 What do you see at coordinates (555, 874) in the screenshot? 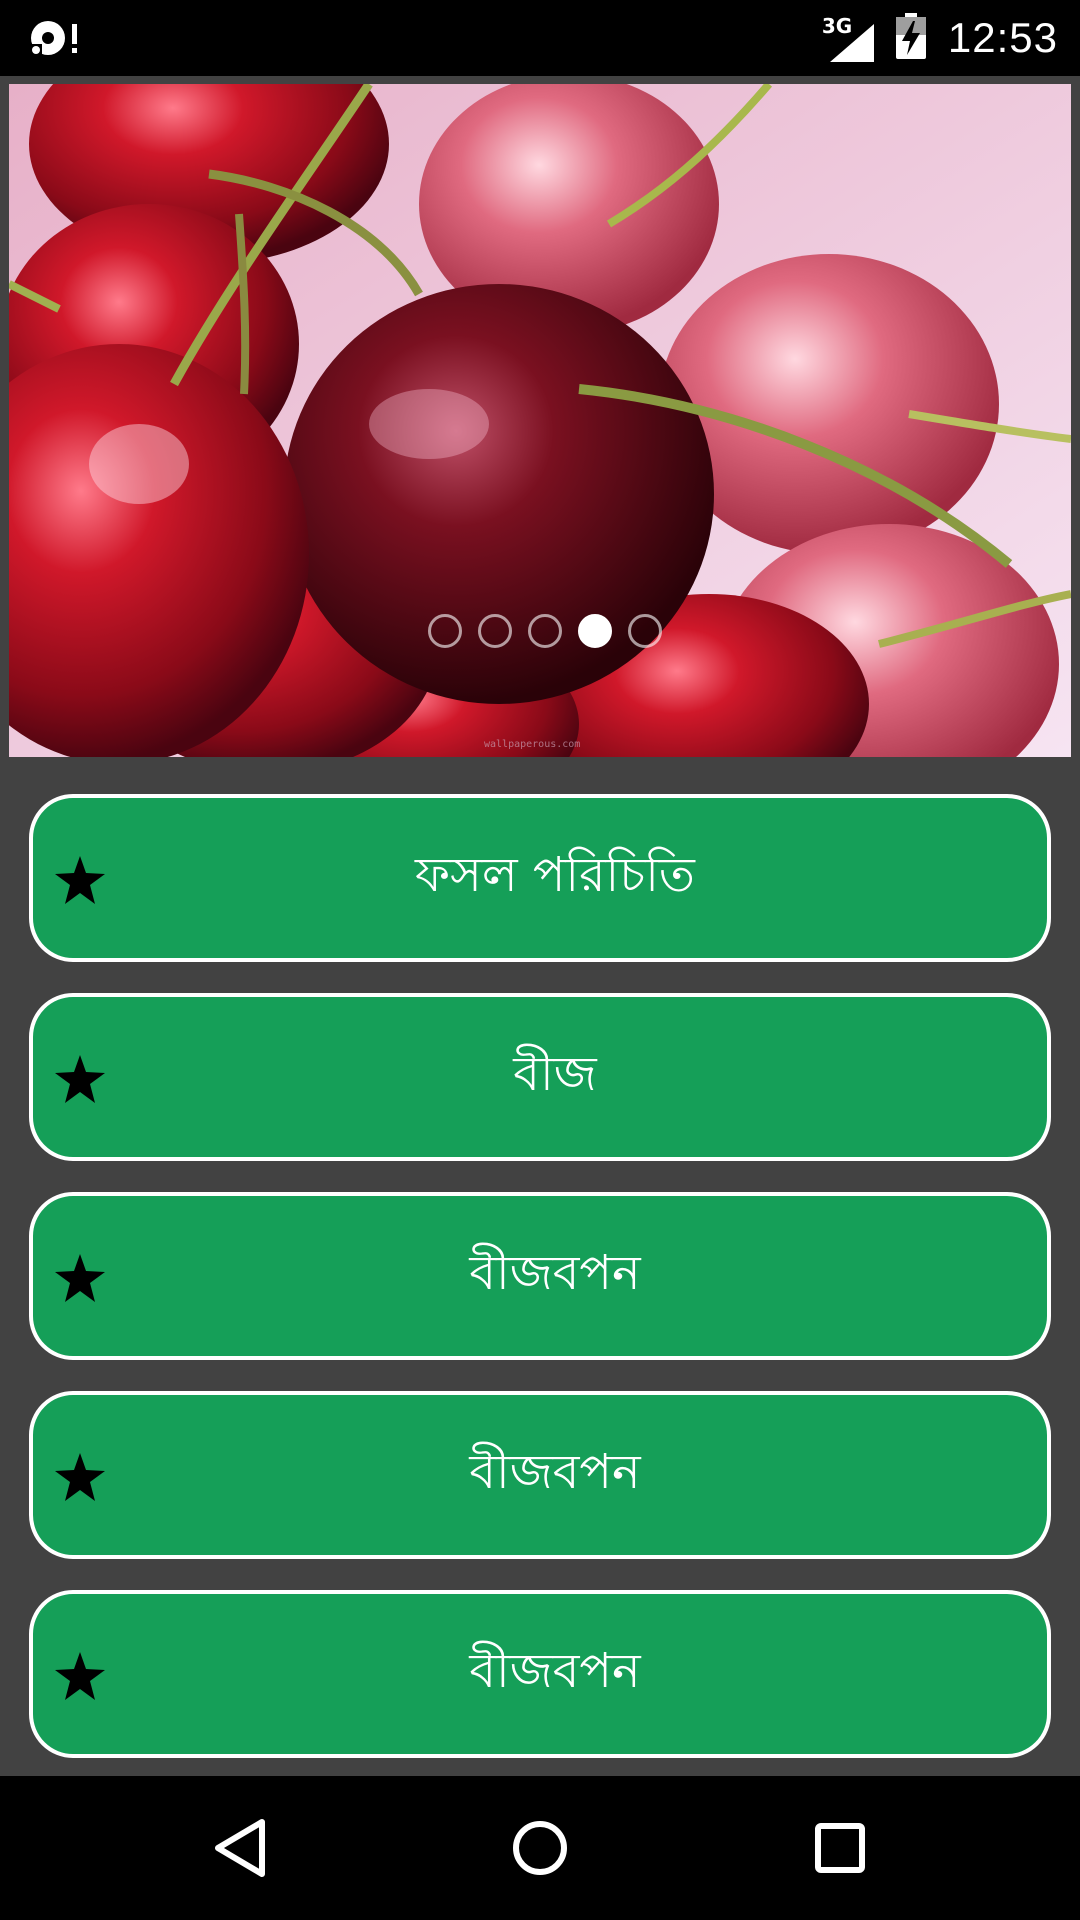
I see `menu-button-label: ফসল পরিচিতি` at bounding box center [555, 874].